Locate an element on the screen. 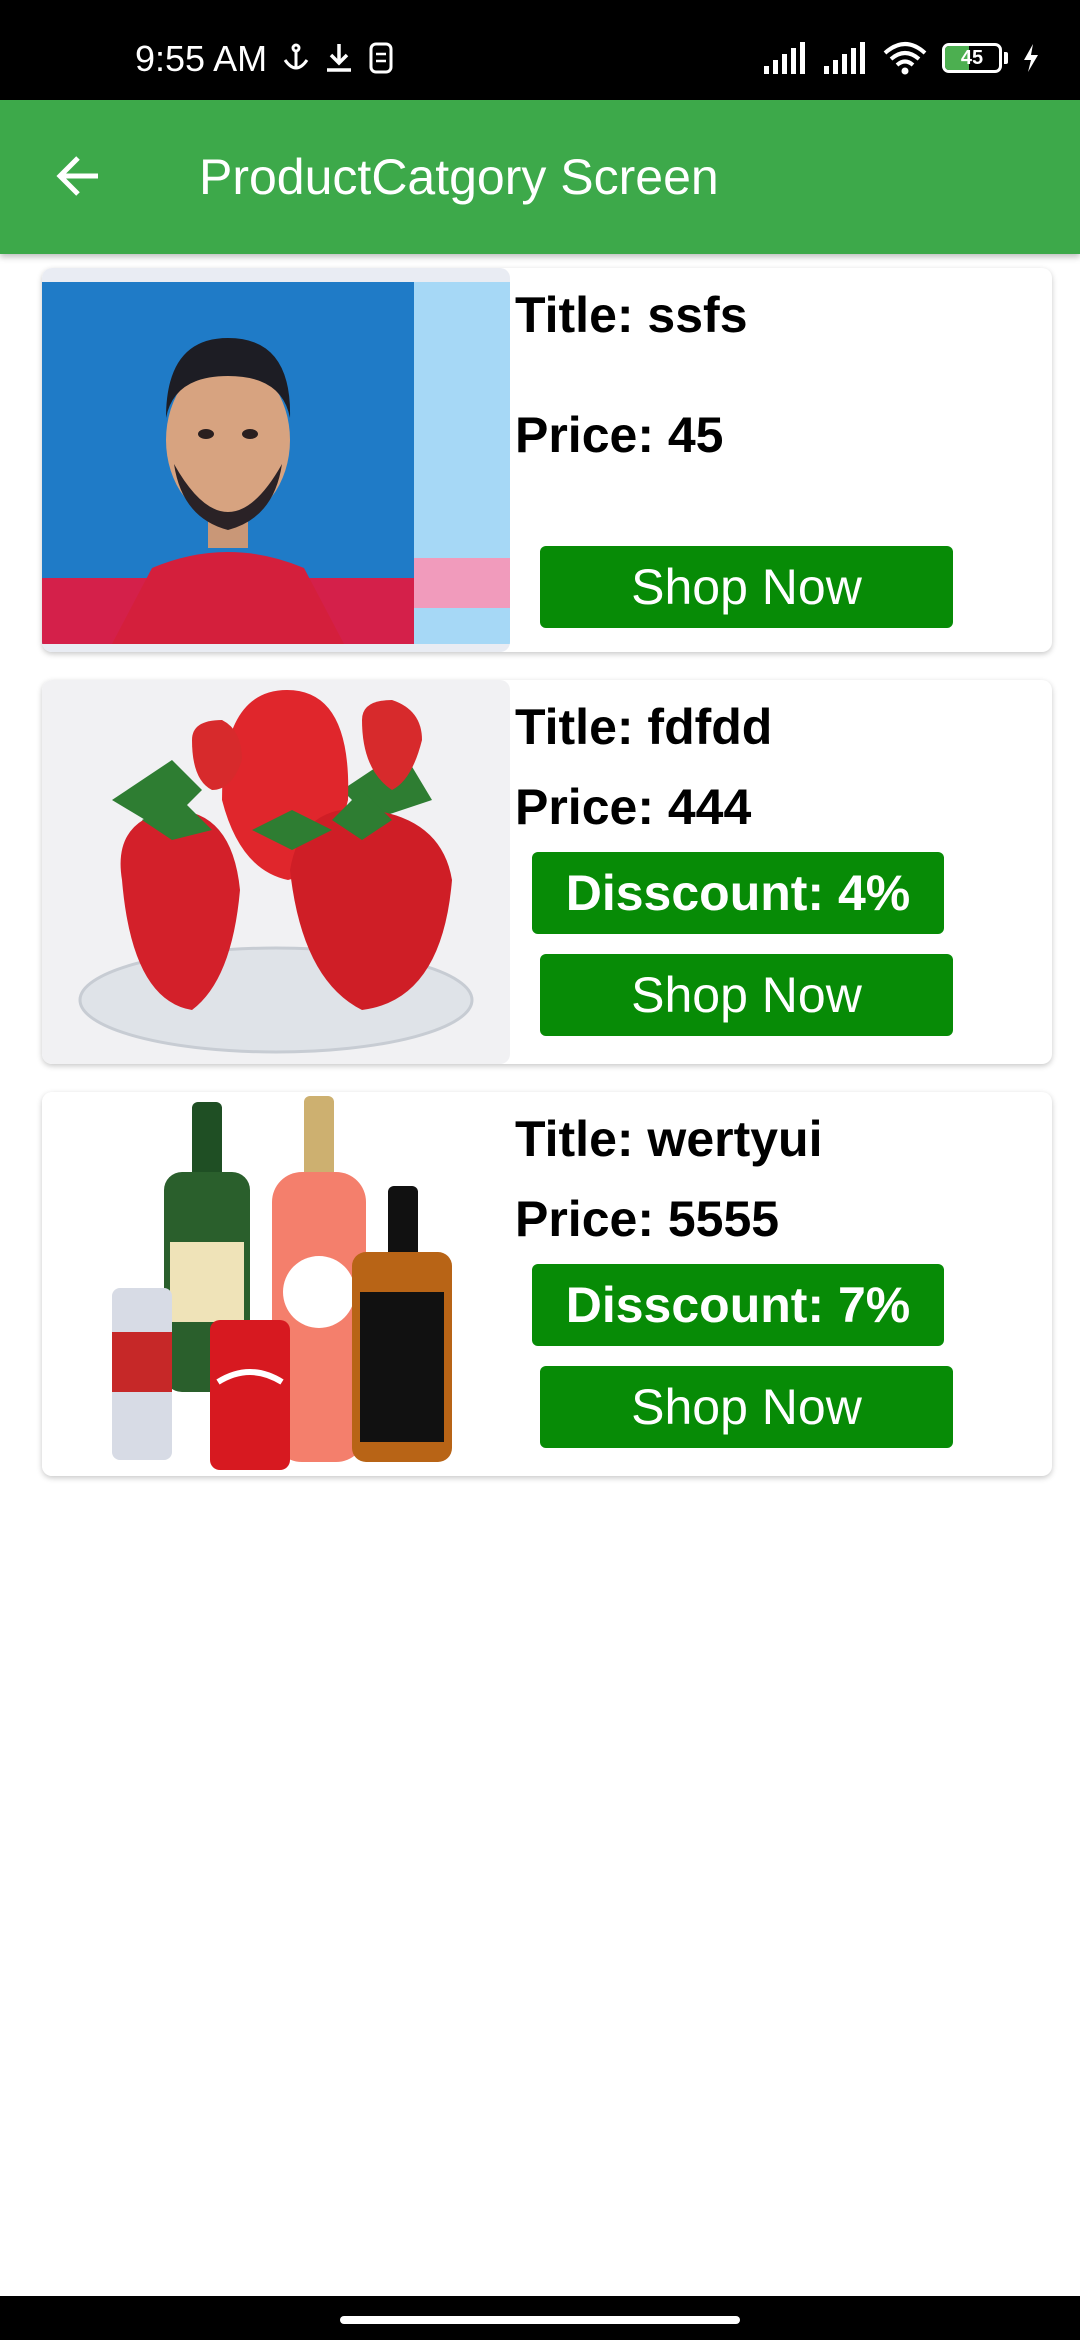  app-bar: ProductCatgory Screen is located at coordinates (540, 177).